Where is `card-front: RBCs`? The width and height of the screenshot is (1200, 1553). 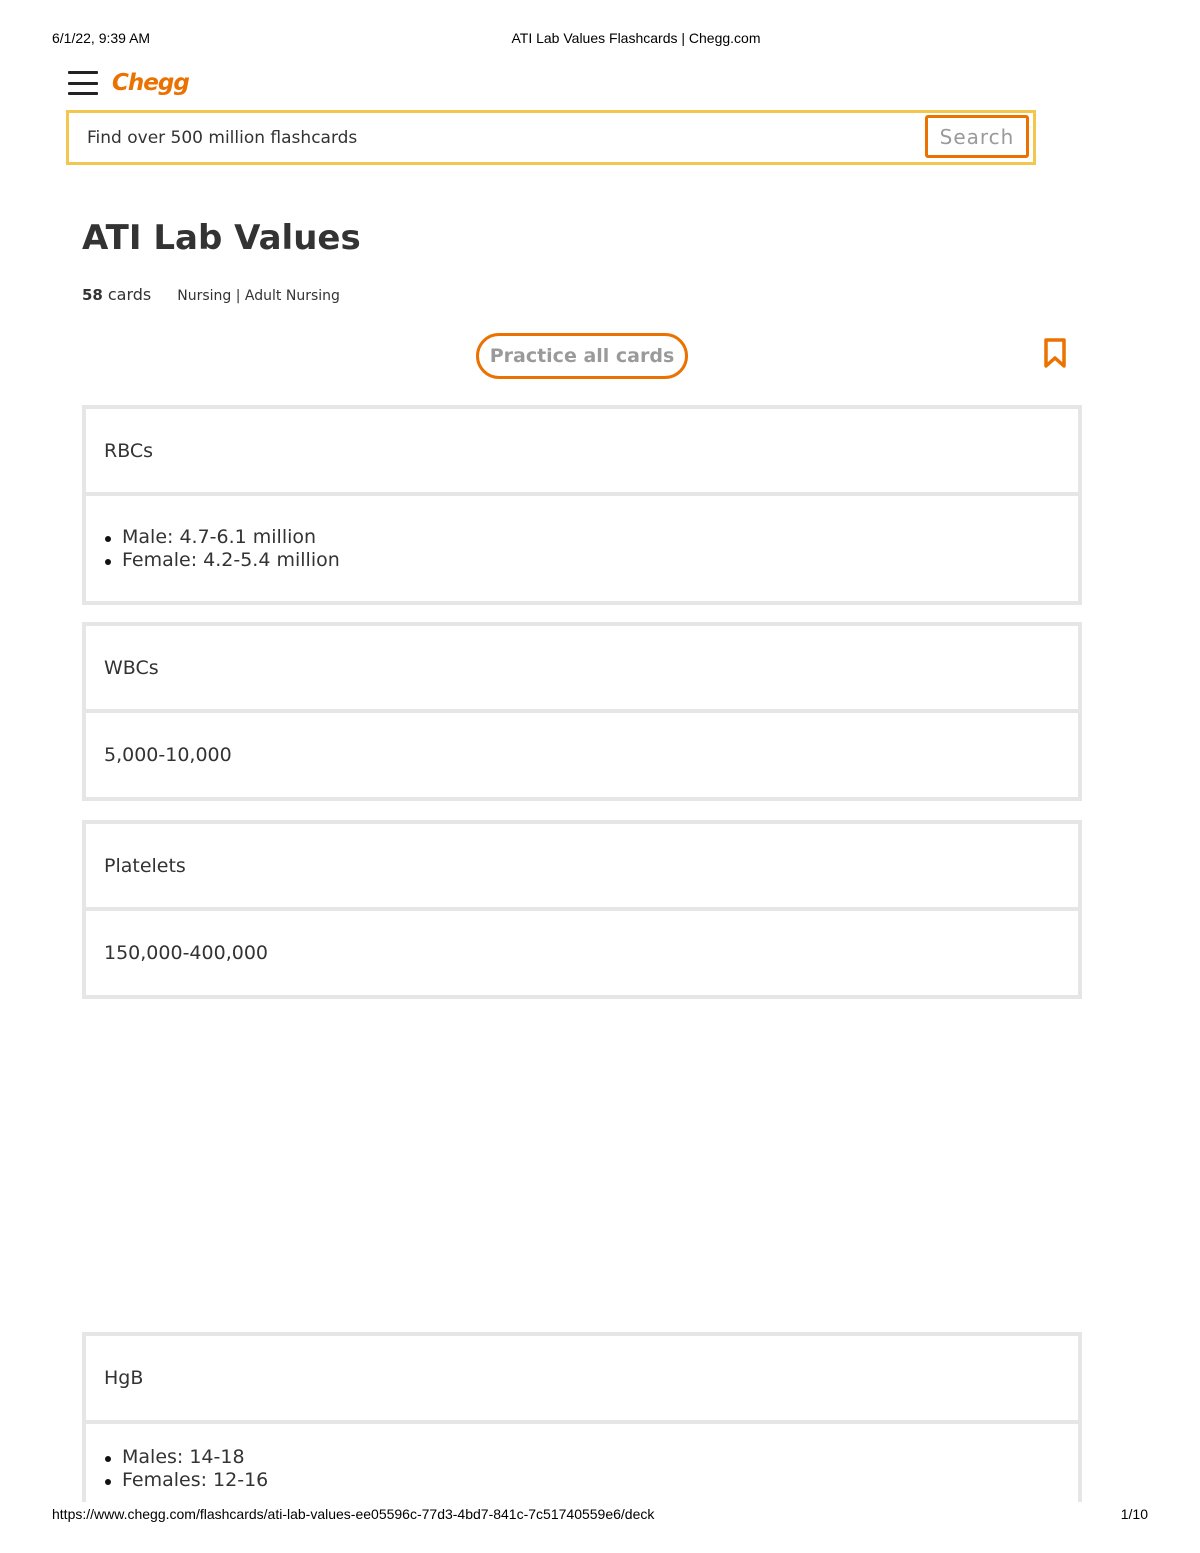
card-front: RBCs is located at coordinates (582, 452).